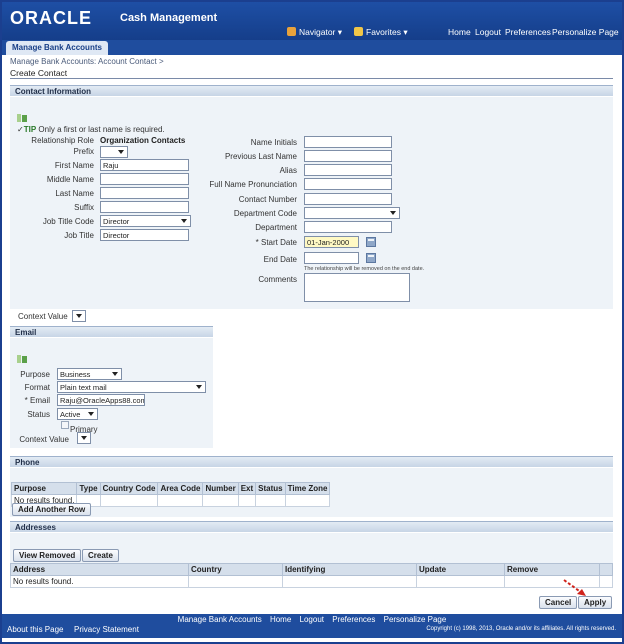 The width and height of the screenshot is (624, 644). Describe the element at coordinates (312, 47) in the screenshot. I see `tab-bar: Manage Bank Accounts` at that location.